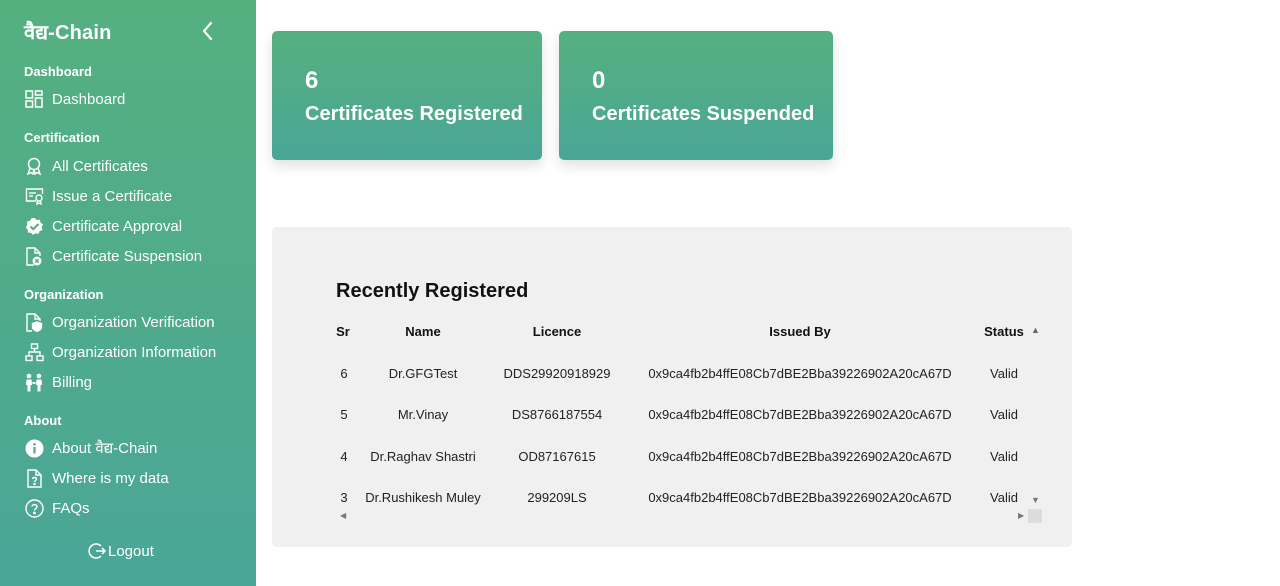 Image resolution: width=1280 pixels, height=586 pixels. What do you see at coordinates (62, 137) in the screenshot?
I see `section-title-certification: Certification` at bounding box center [62, 137].